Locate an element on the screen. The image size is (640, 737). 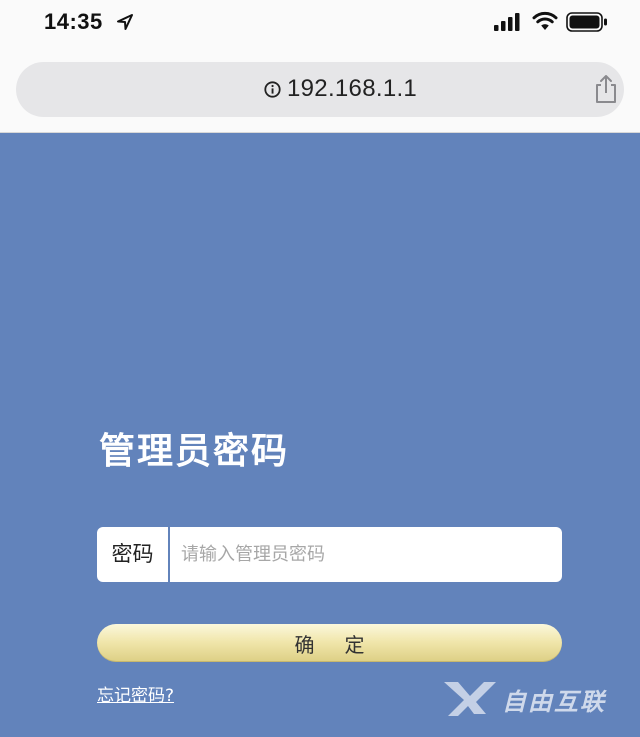
watermark-logo-icon is located at coordinates (470, 699).